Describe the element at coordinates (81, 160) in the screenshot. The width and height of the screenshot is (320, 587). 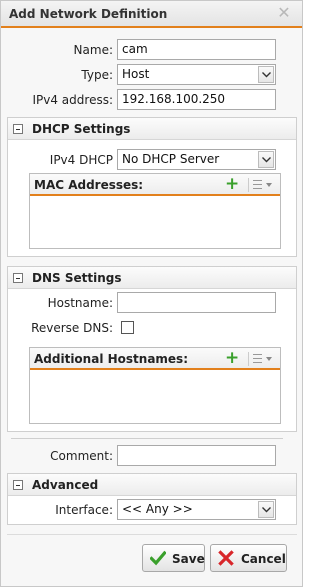
I see `ipv4-dhcp-label: IPv4 DHCP` at that location.